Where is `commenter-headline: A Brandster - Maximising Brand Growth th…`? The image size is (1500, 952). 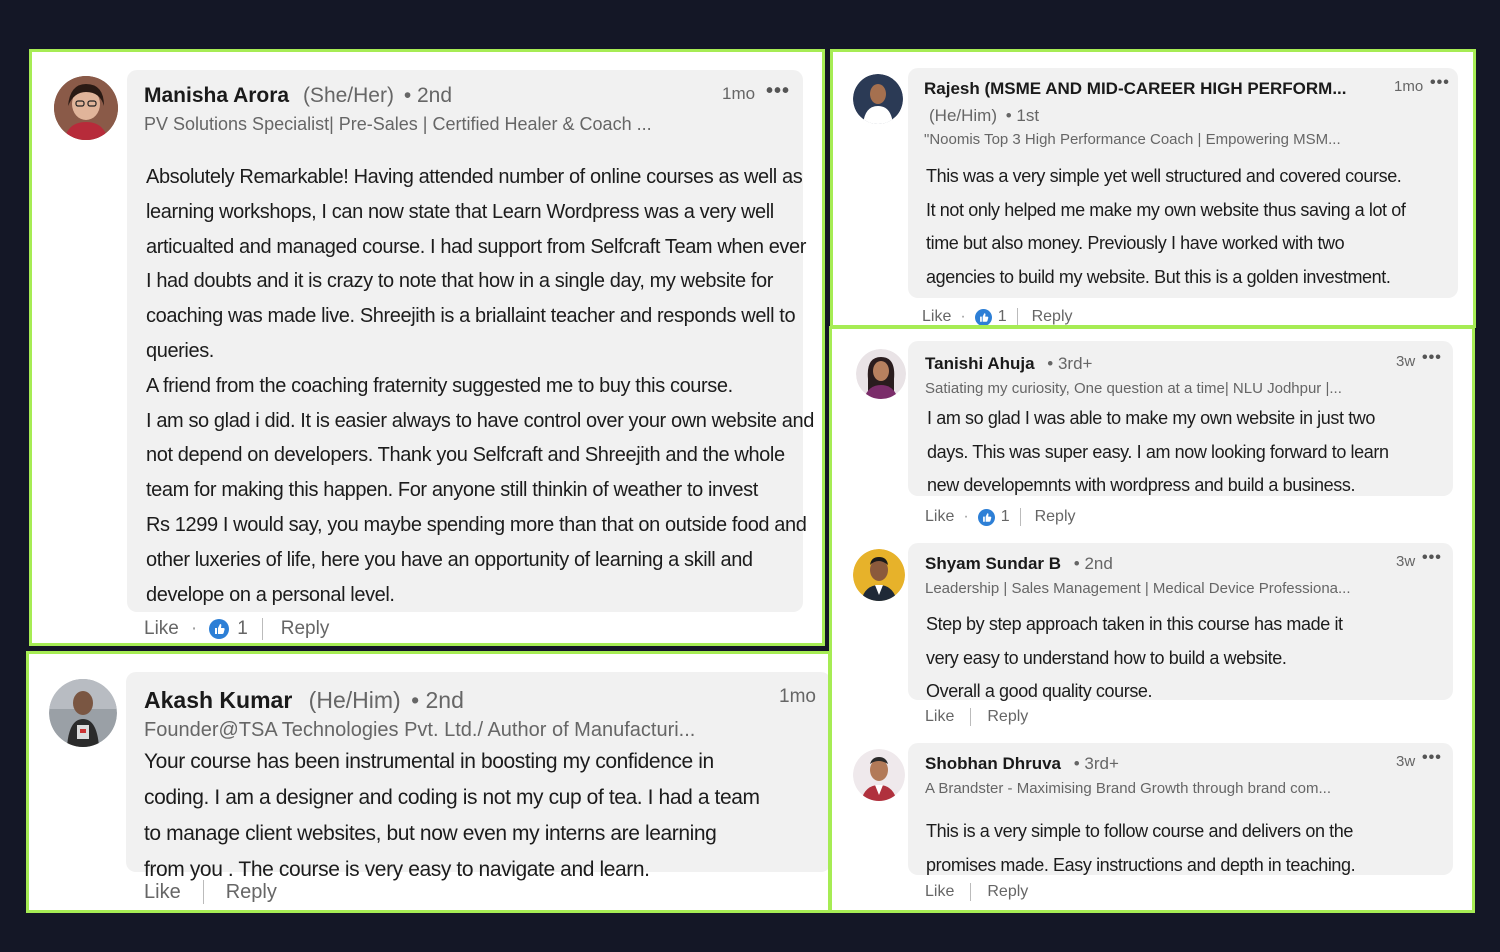 commenter-headline: A Brandster - Maximising Brand Growth th… is located at coordinates (1128, 788).